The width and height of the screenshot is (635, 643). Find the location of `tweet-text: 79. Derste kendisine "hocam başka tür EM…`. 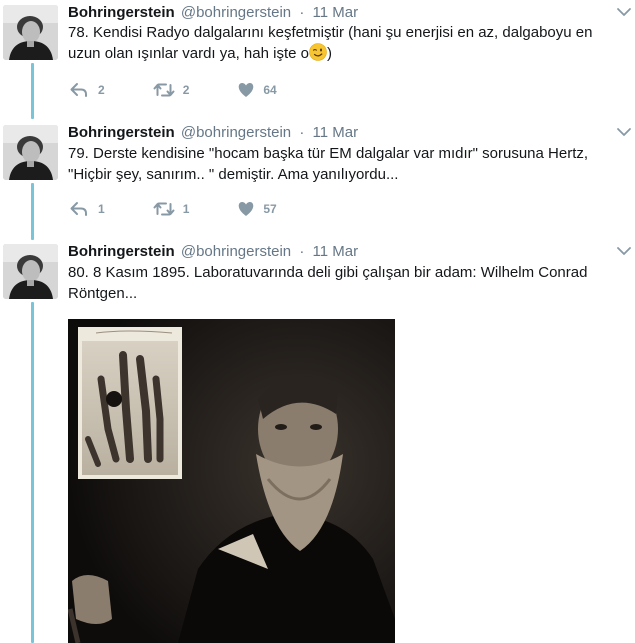

tweet-text: 79. Derste kendisine "hocam başka tür EM… is located at coordinates (328, 164).